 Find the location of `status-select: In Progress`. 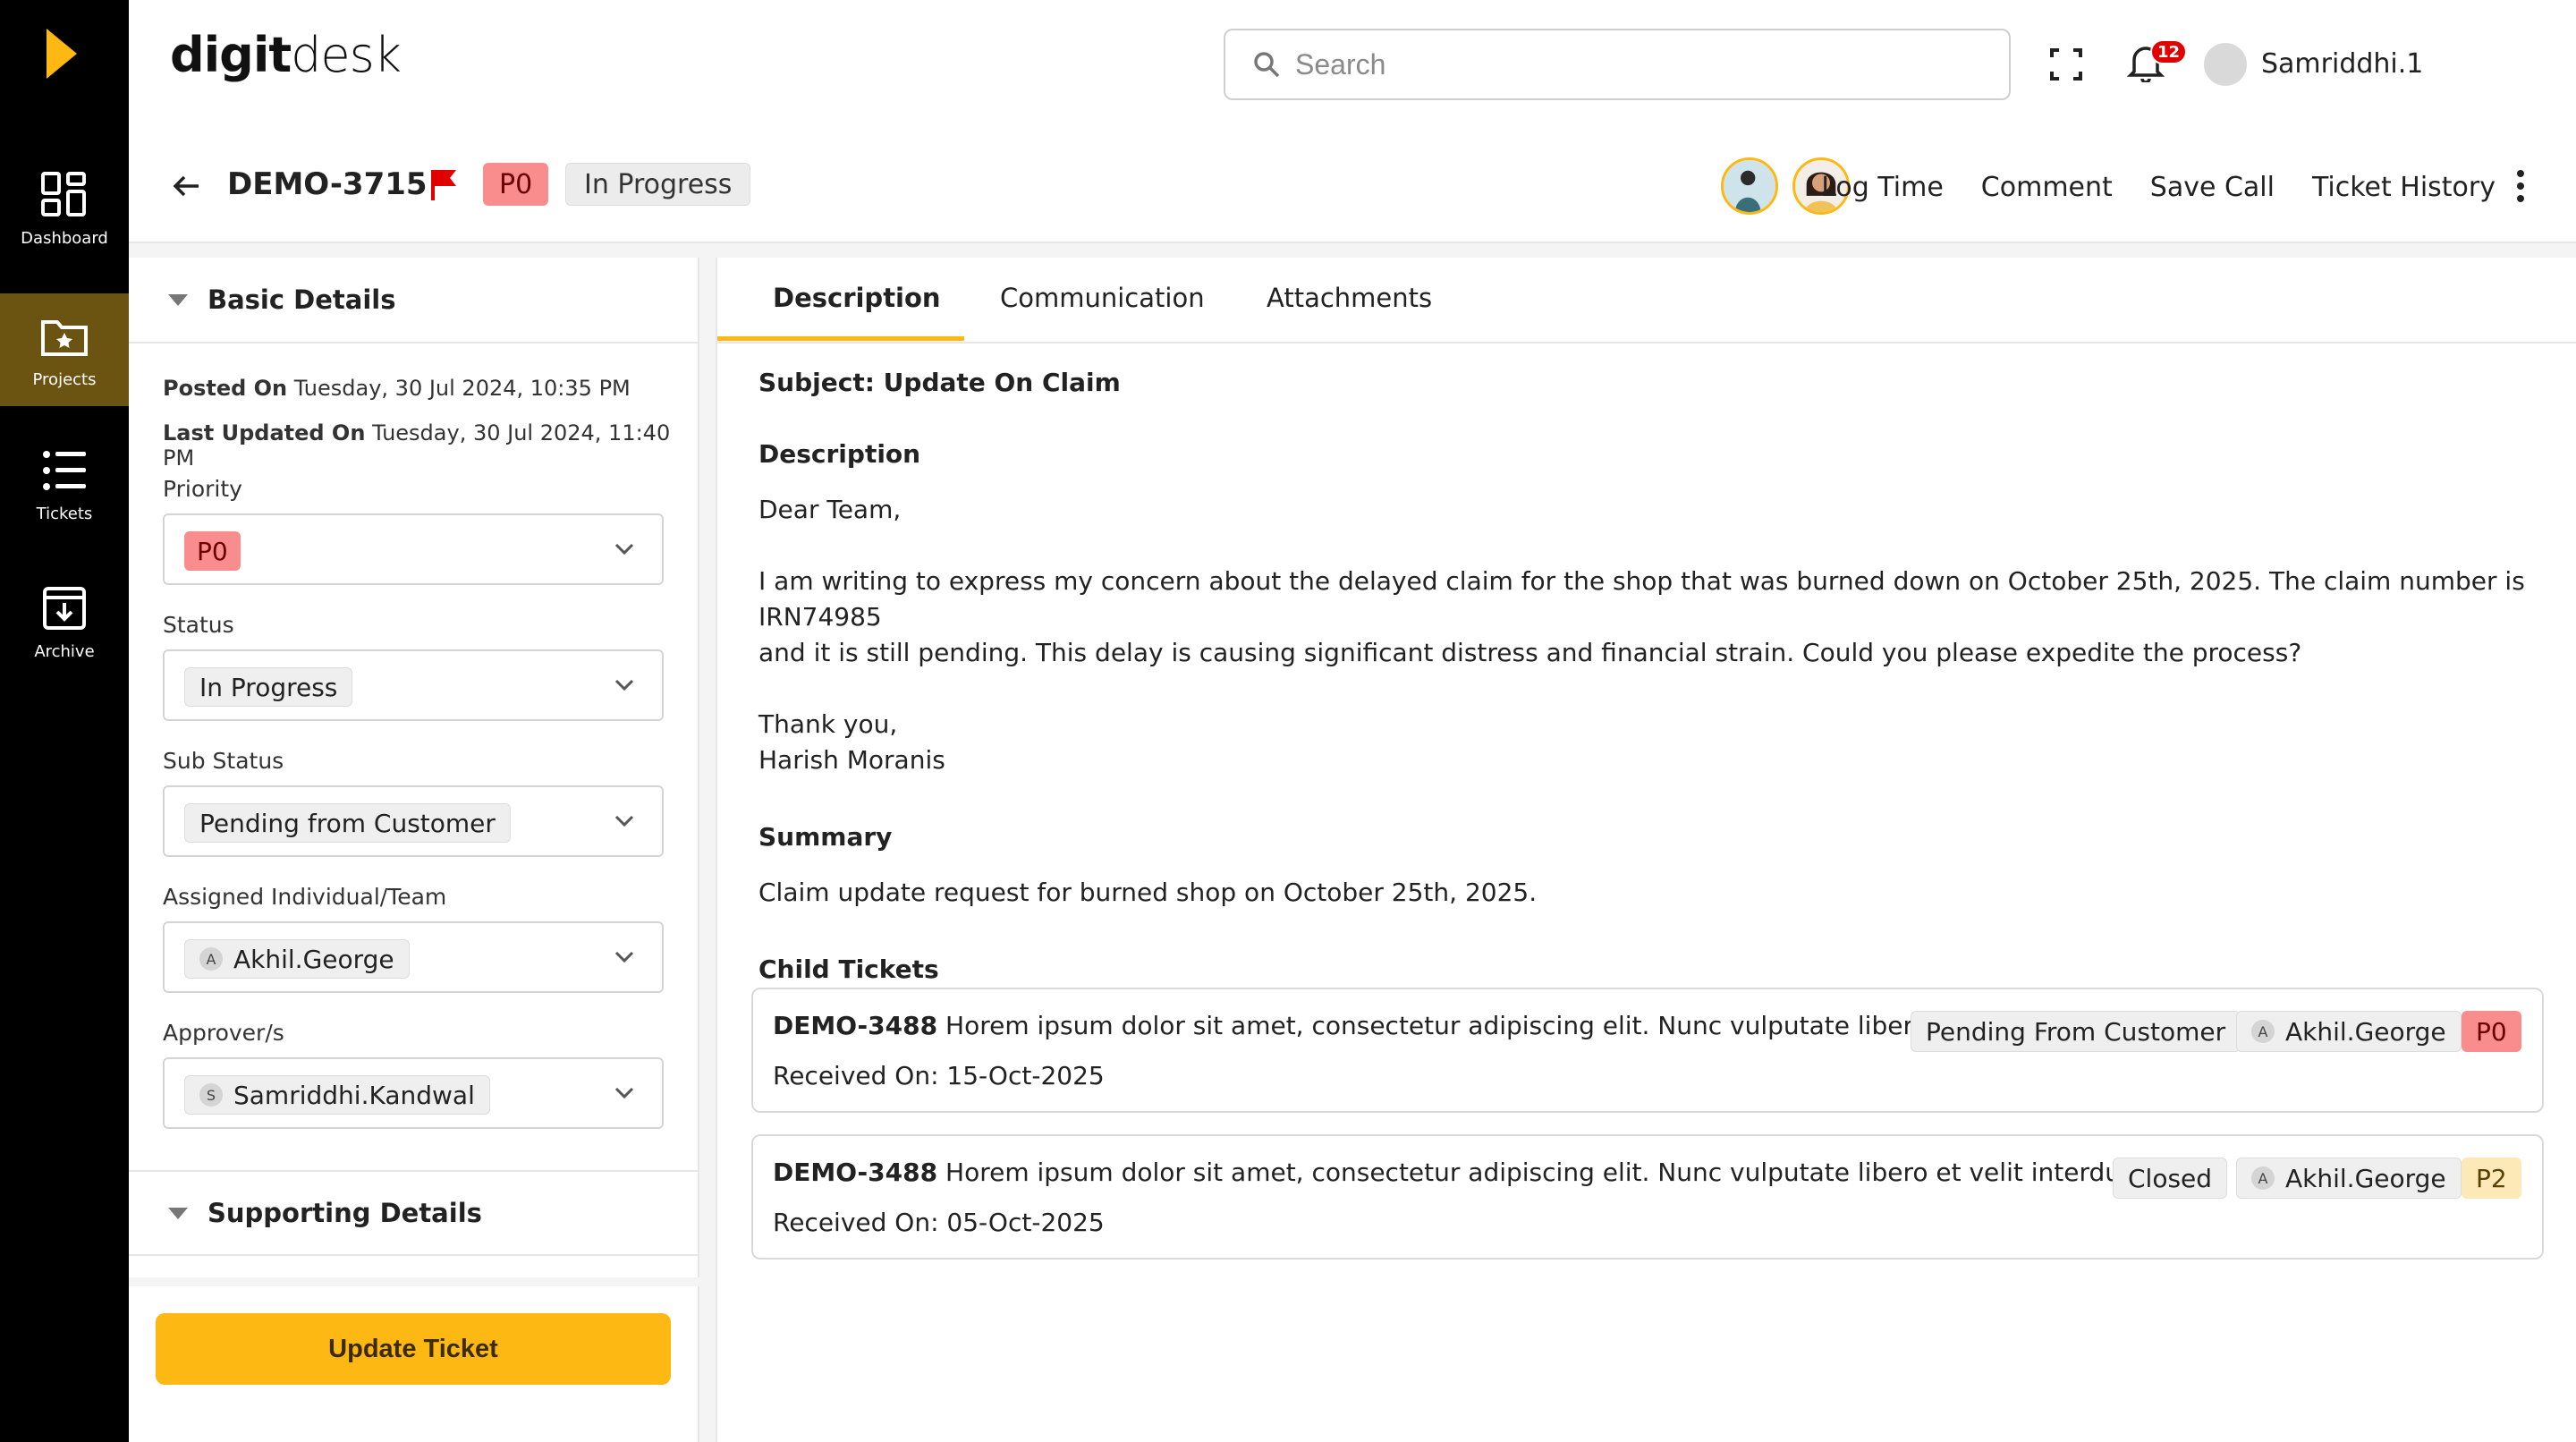

status-select: In Progress is located at coordinates (413, 685).